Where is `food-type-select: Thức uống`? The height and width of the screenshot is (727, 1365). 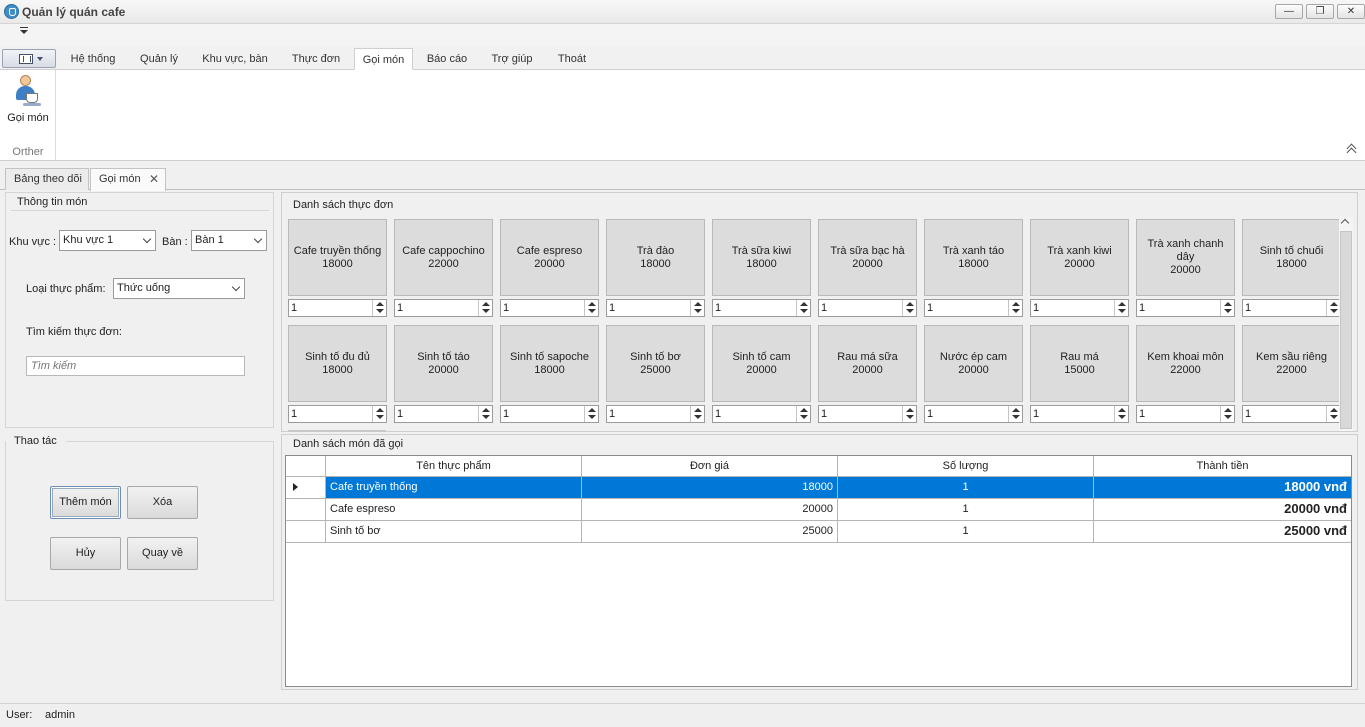
food-type-select: Thức uống is located at coordinates (179, 288).